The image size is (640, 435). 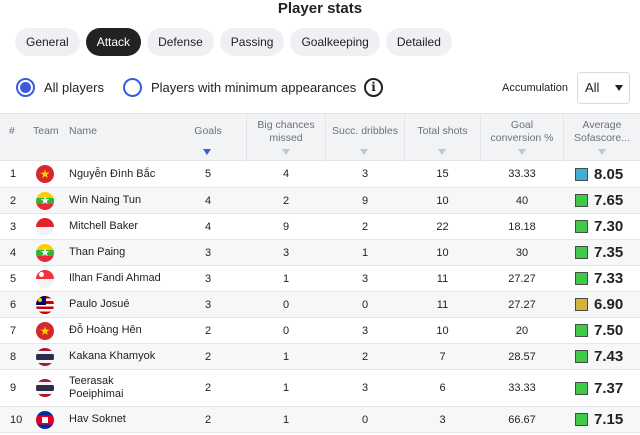 I want to click on big-chances-value: 0, so click(x=286, y=330).